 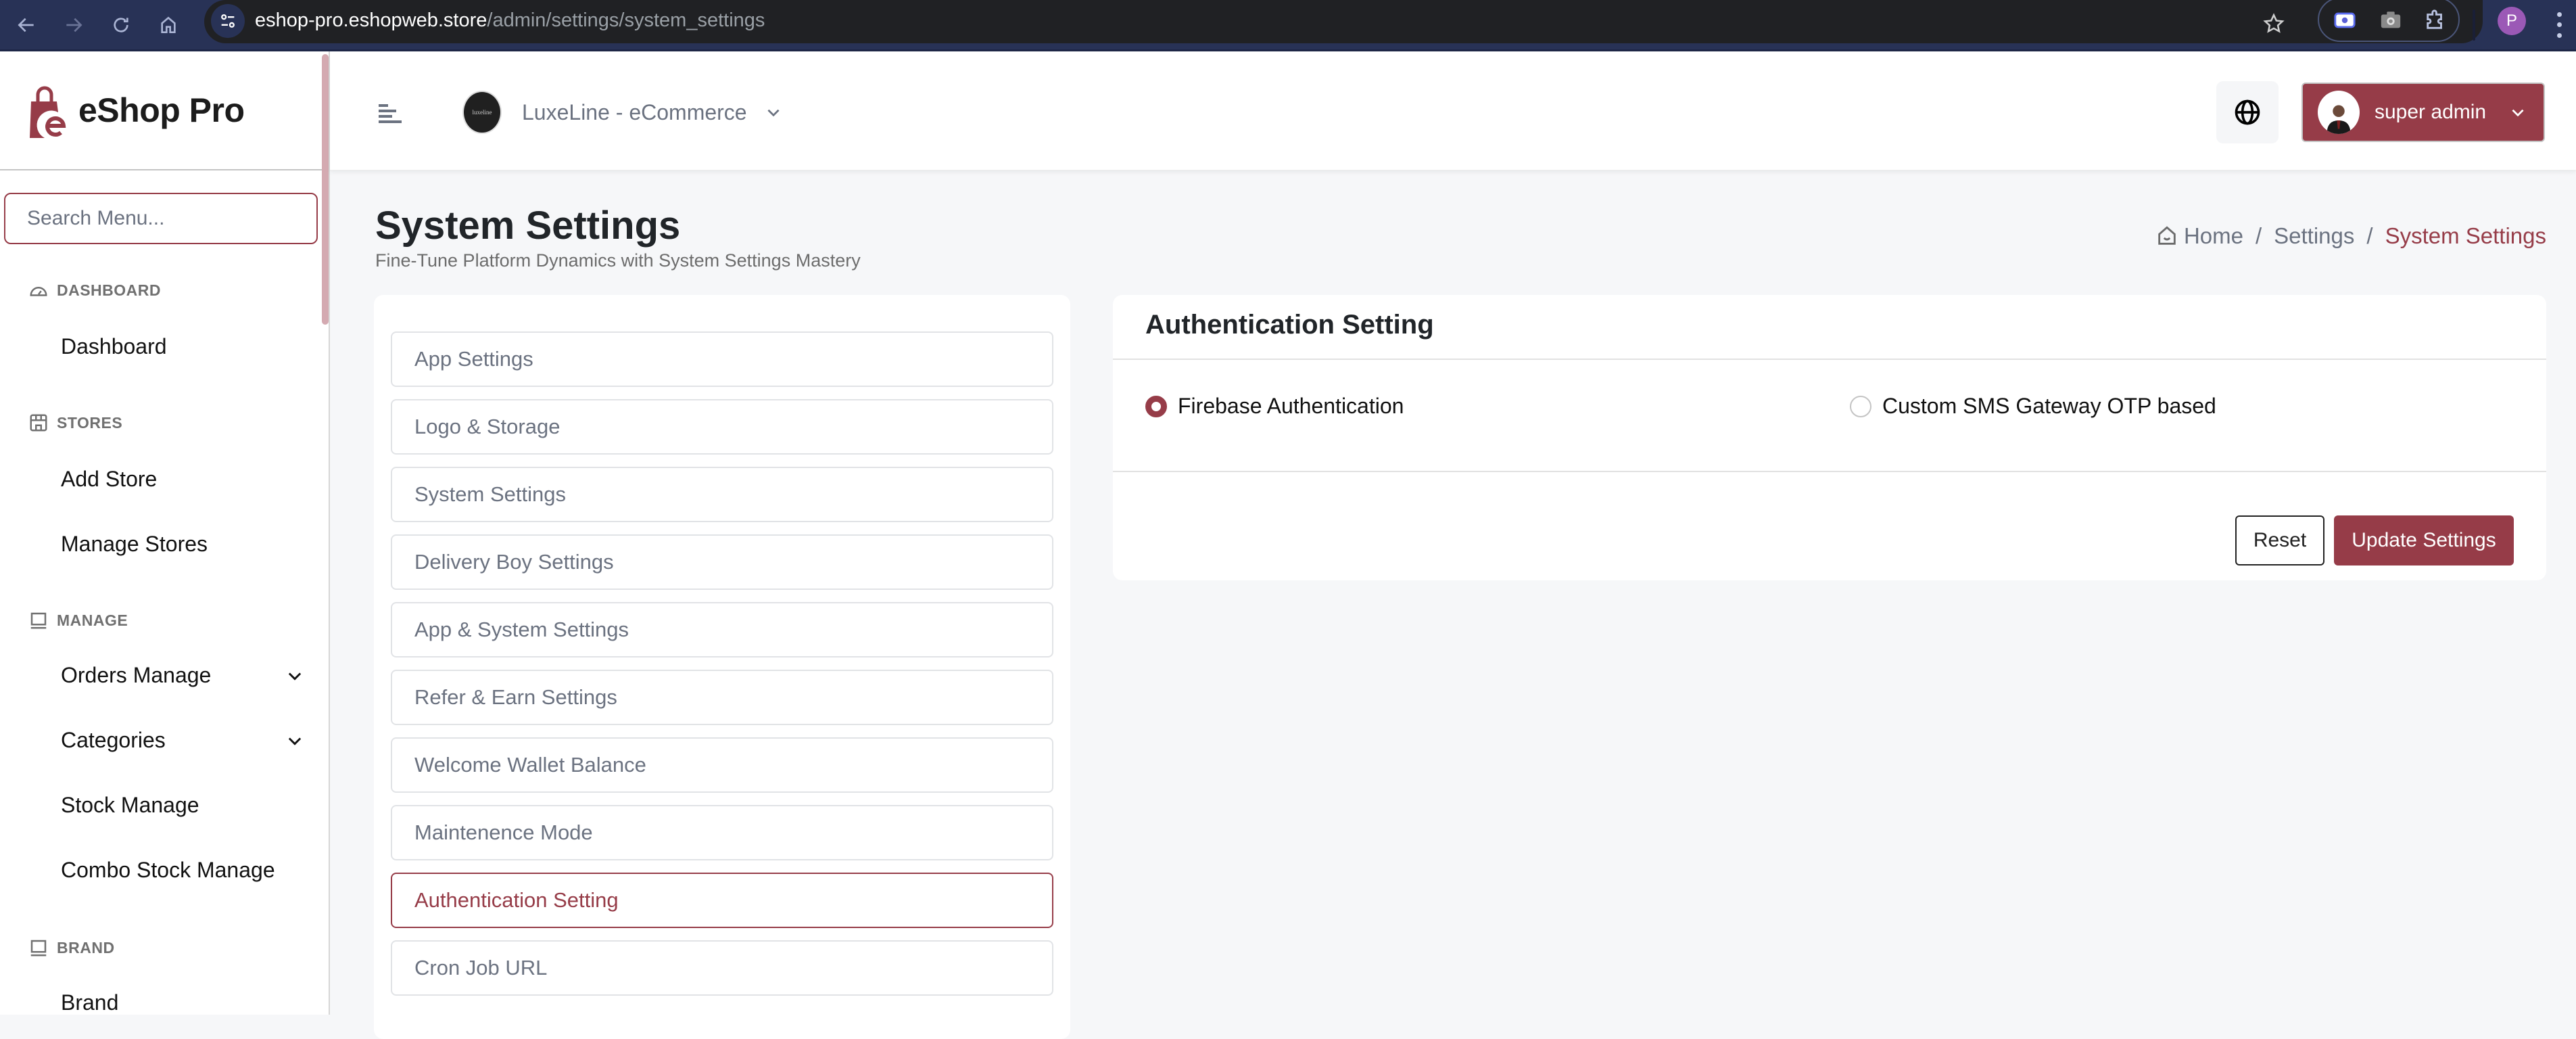 I want to click on tune-icon, so click(x=228, y=21).